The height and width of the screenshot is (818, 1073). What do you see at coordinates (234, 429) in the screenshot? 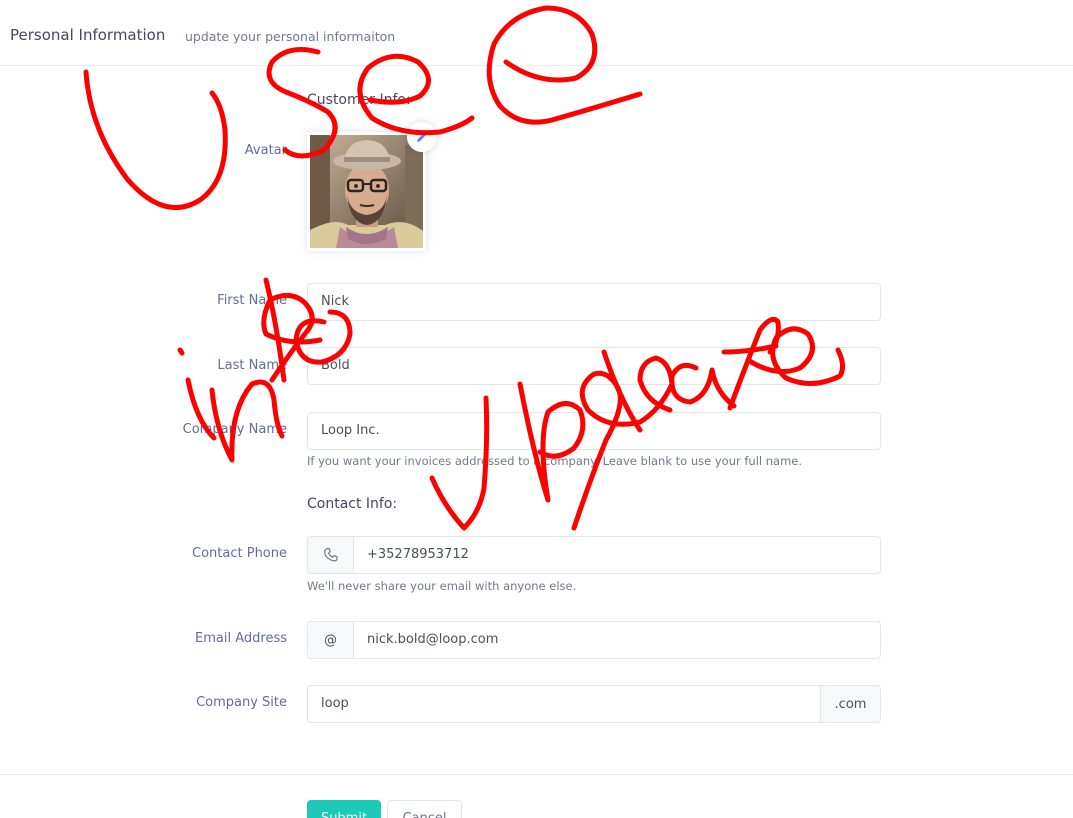
I see `company-name-label: Company Name` at bounding box center [234, 429].